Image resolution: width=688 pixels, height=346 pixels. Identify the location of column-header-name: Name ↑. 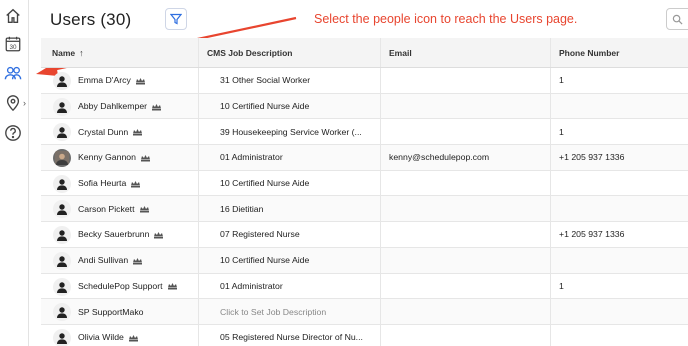
(68, 52).